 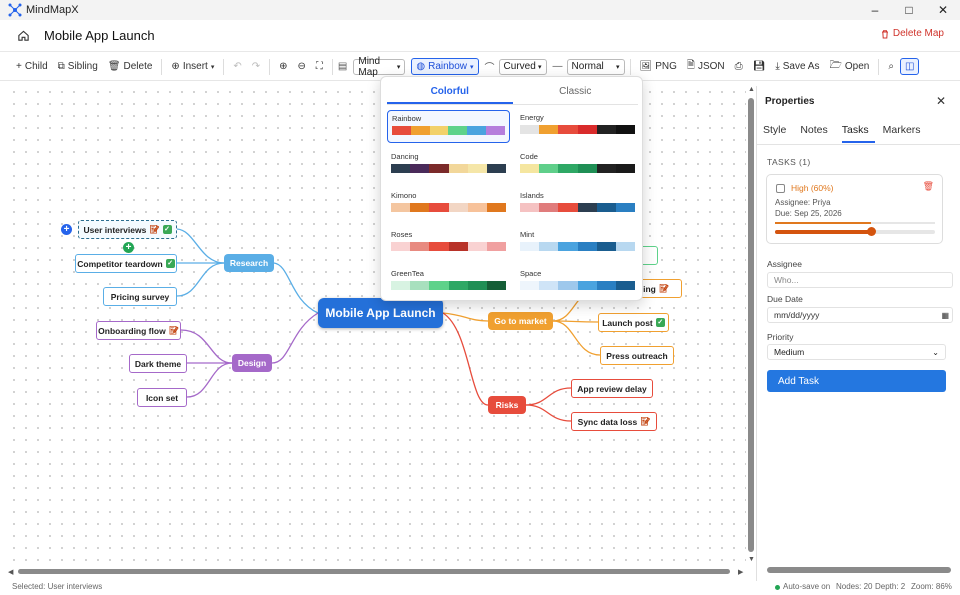 I want to click on tab-classic: Classic, so click(x=576, y=93).